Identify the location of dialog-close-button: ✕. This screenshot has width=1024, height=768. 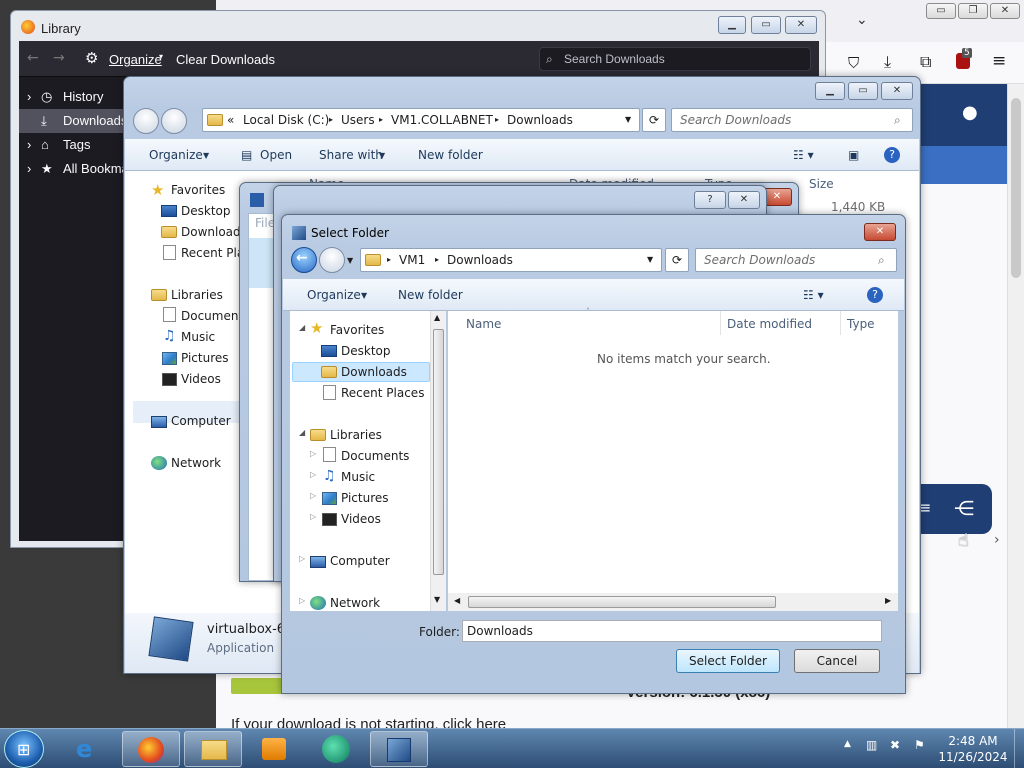
(880, 232).